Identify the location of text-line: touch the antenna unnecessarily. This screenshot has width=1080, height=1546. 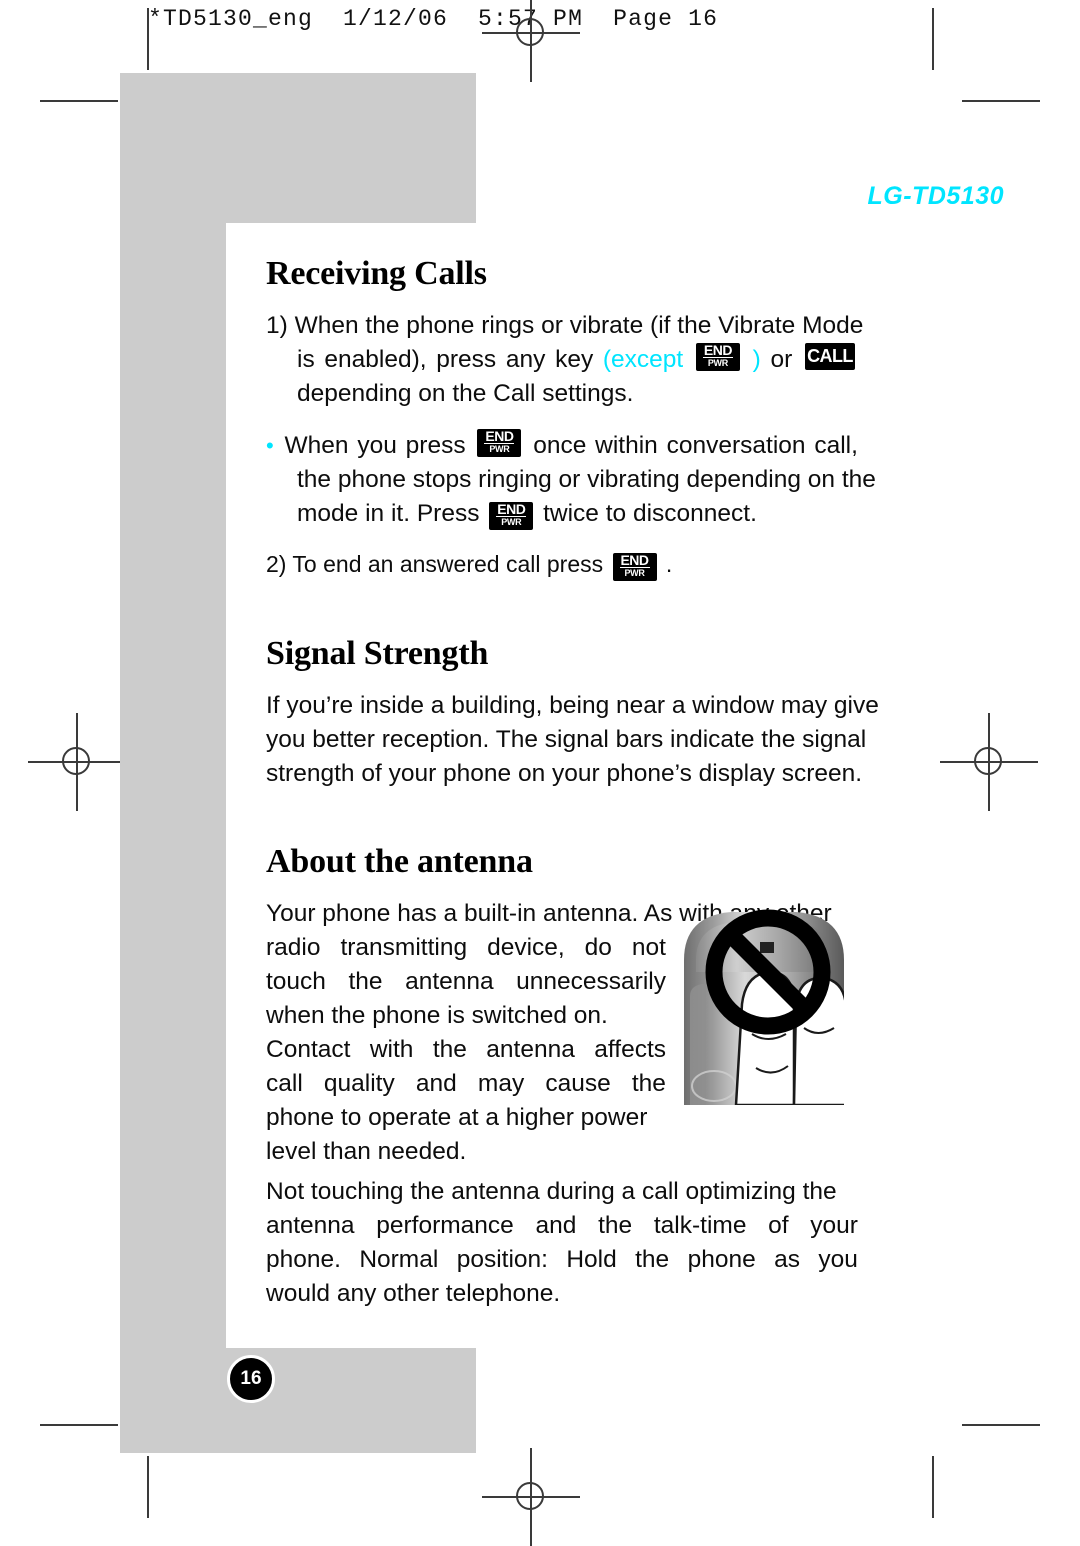
(466, 982).